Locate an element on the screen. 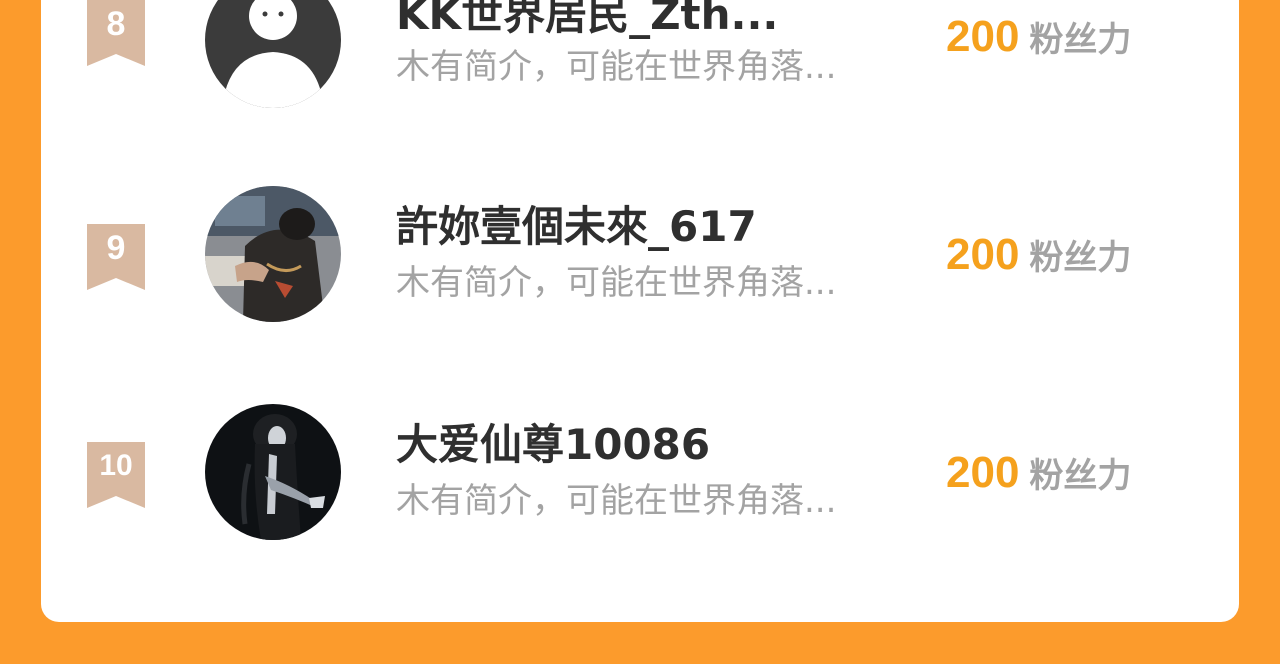 The width and height of the screenshot is (1280, 664). rank-badge: 9 is located at coordinates (116, 257).